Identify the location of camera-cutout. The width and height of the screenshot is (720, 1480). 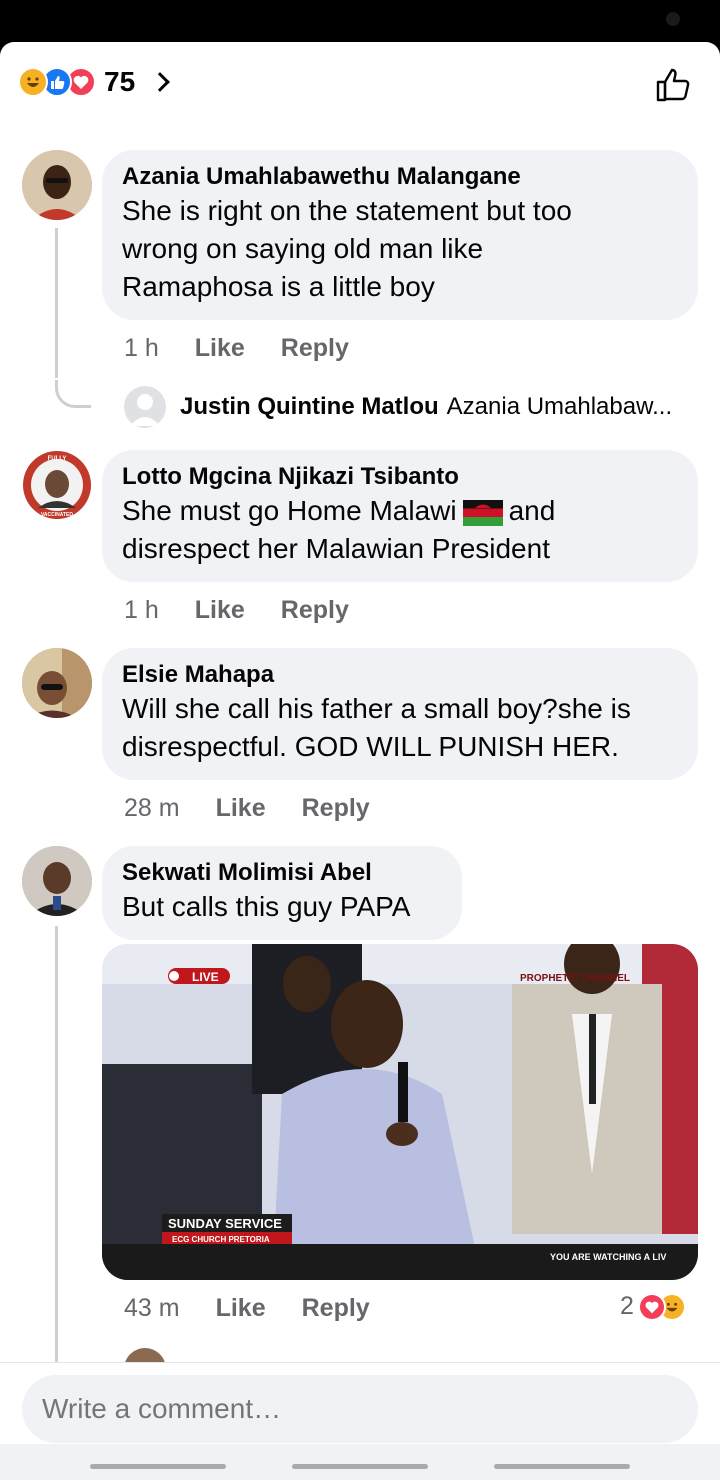
(673, 19).